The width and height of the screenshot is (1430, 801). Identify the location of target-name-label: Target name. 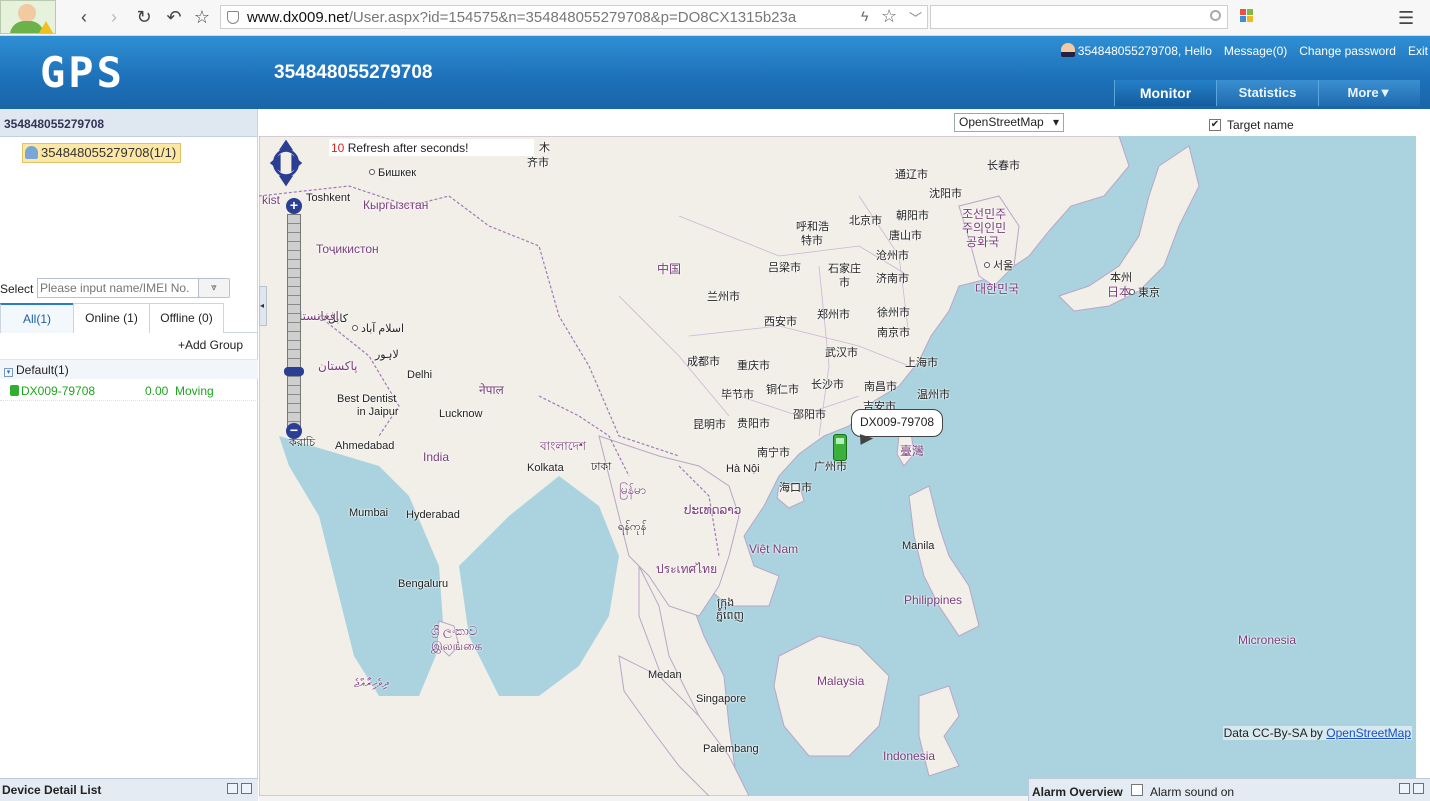
(1260, 125).